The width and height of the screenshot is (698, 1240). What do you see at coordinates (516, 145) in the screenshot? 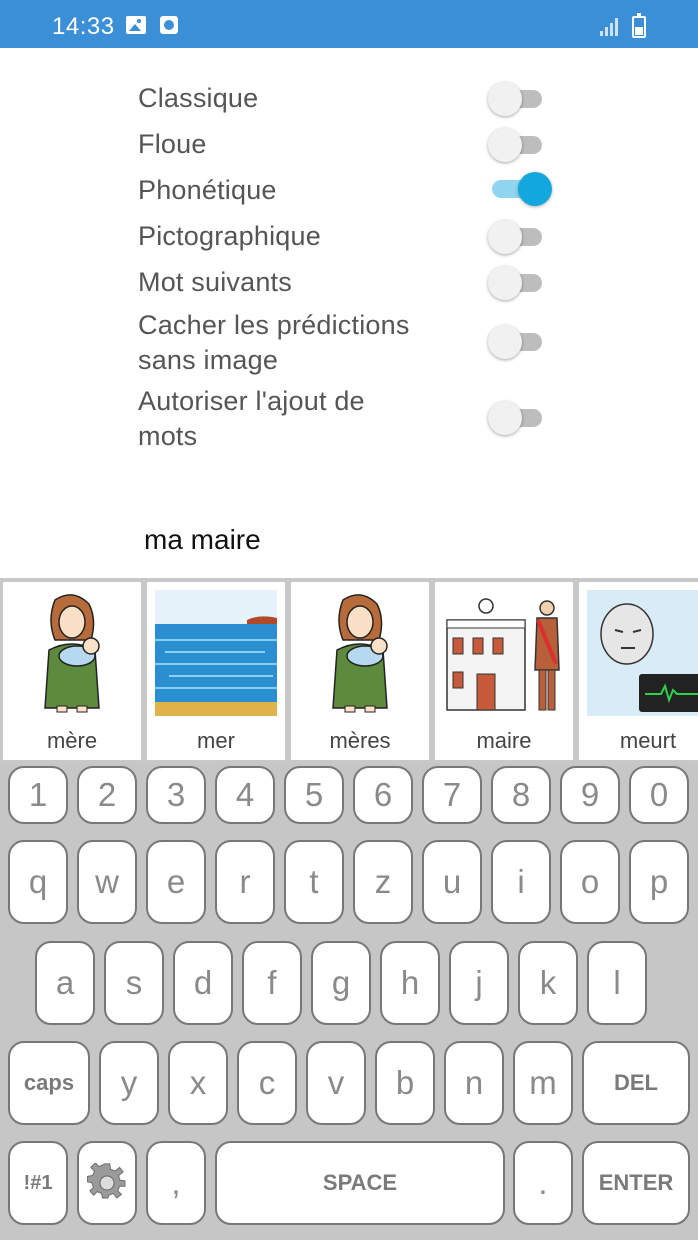
I see `toggle-floue` at bounding box center [516, 145].